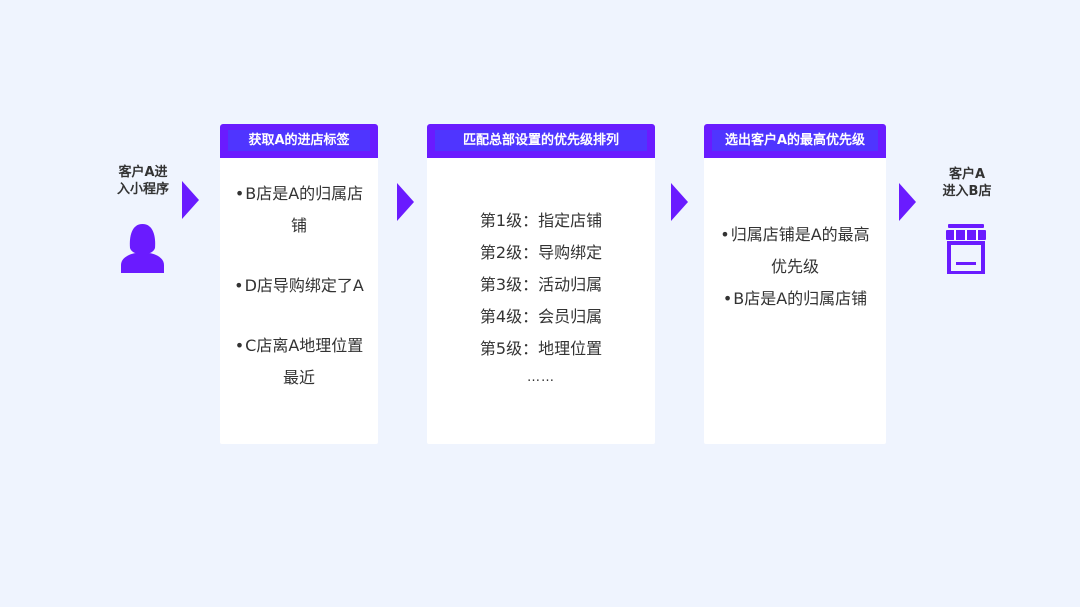 Image resolution: width=1080 pixels, height=607 pixels. I want to click on bullet-item: •归属店铺是A的最高优先级, so click(795, 251).